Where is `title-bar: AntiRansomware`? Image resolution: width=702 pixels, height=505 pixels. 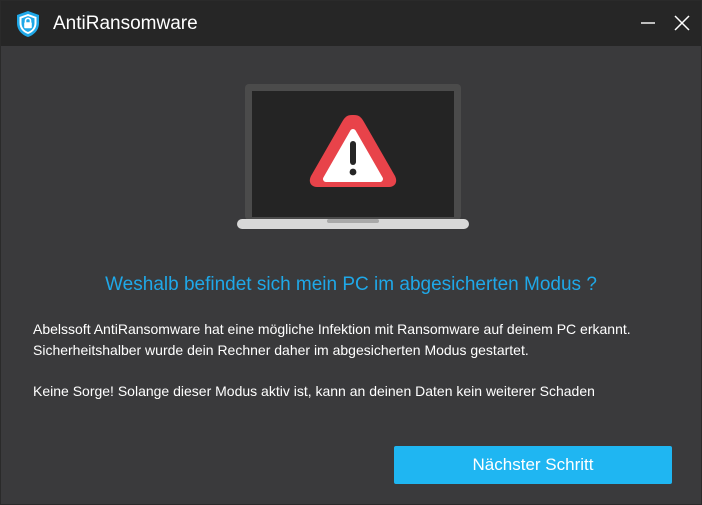
title-bar: AntiRansomware is located at coordinates (351, 23).